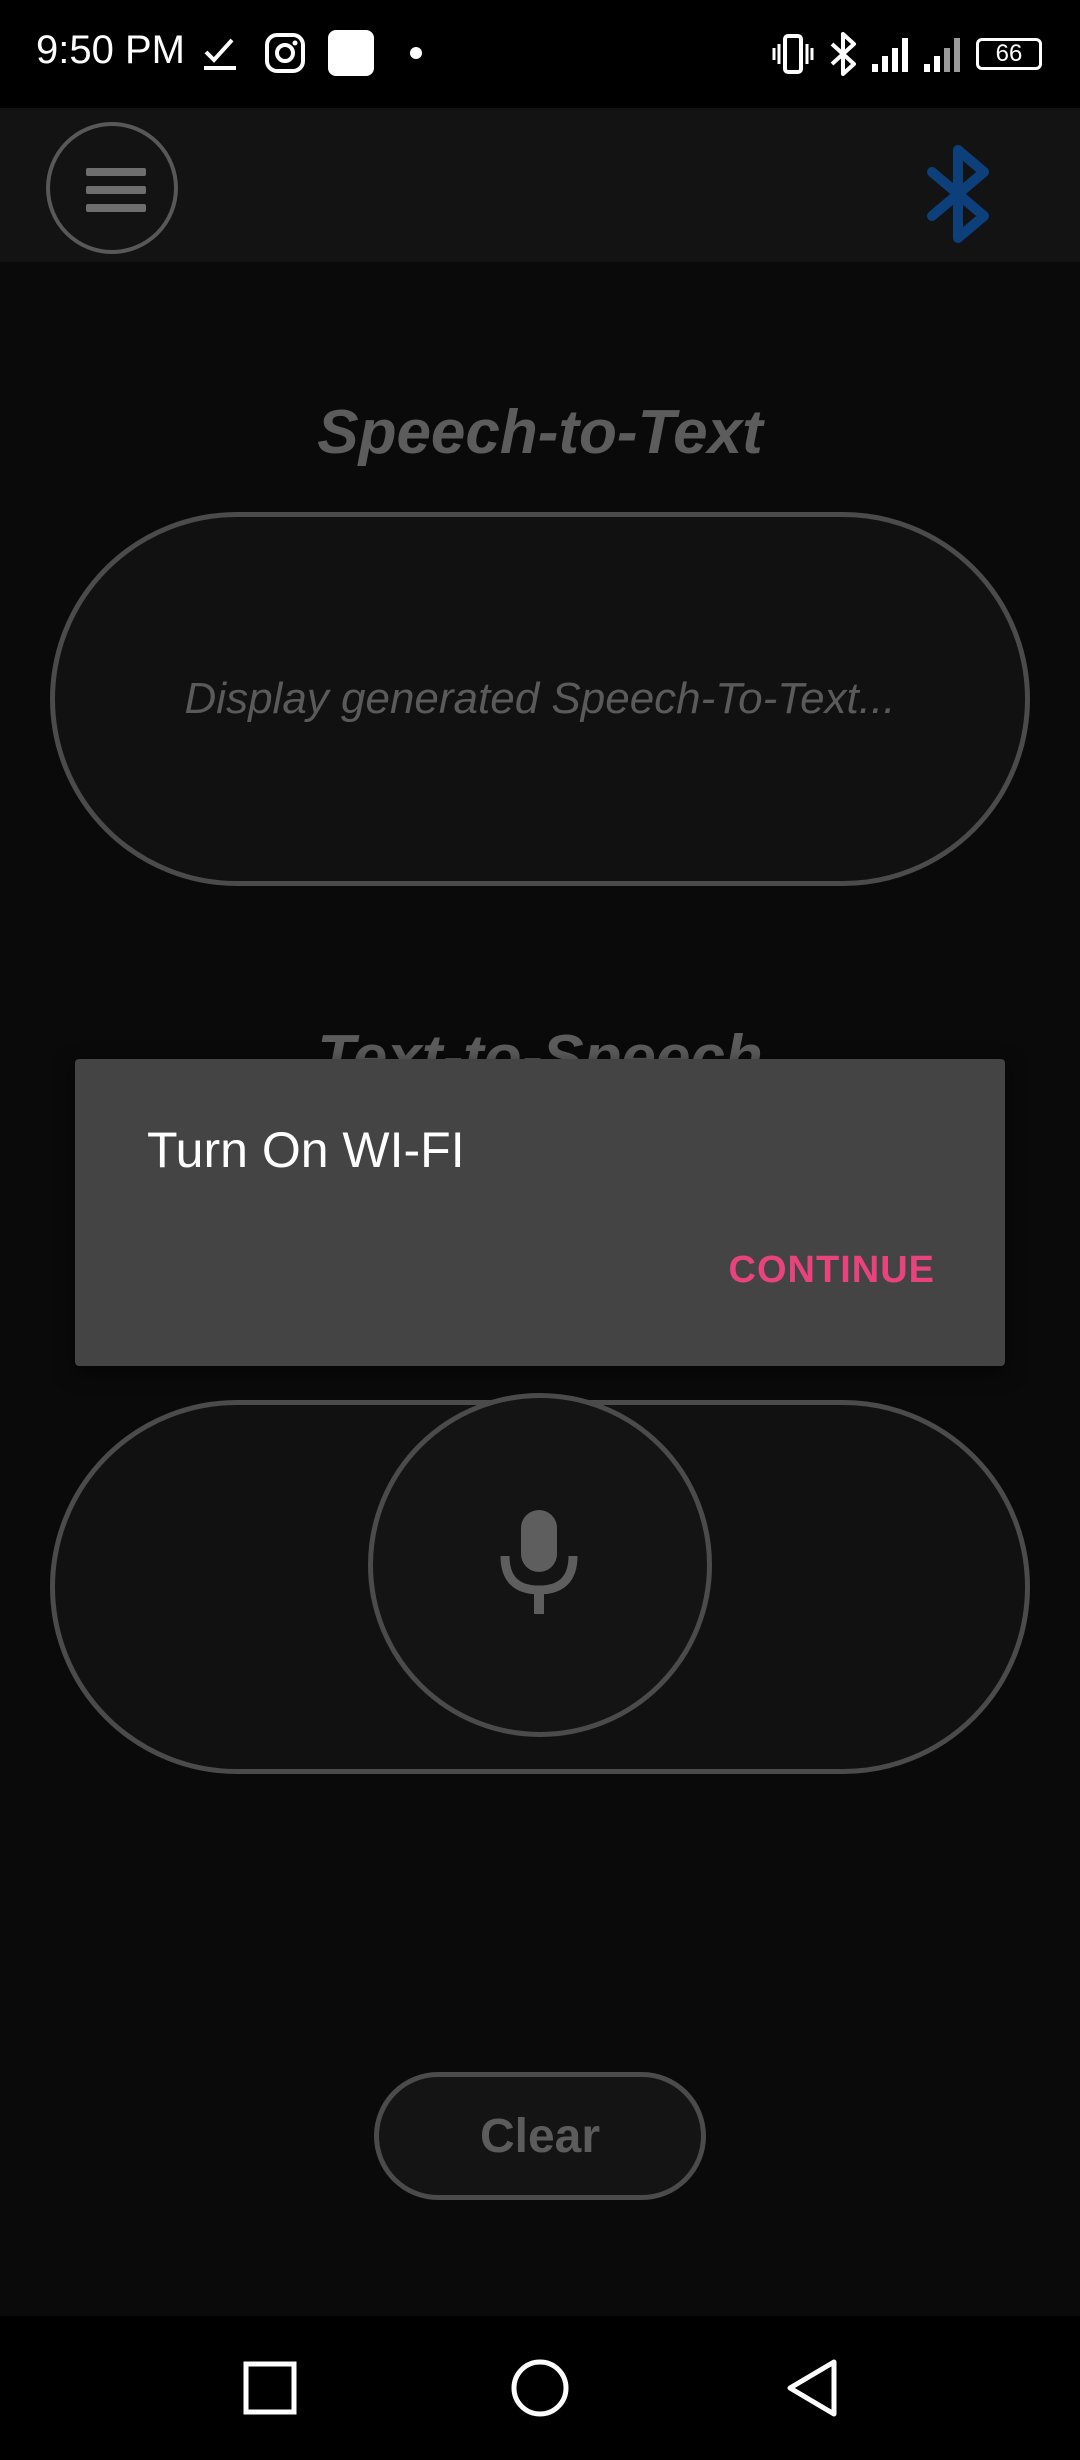 Image resolution: width=1080 pixels, height=2460 pixels. Describe the element at coordinates (110, 50) in the screenshot. I see `status-time: 9:50 PM` at that location.